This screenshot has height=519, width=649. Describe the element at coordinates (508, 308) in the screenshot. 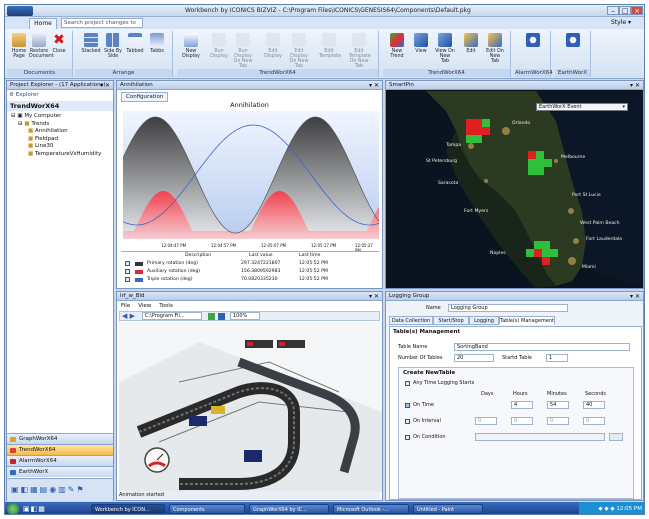

I see `name-field: Logging Group` at that location.